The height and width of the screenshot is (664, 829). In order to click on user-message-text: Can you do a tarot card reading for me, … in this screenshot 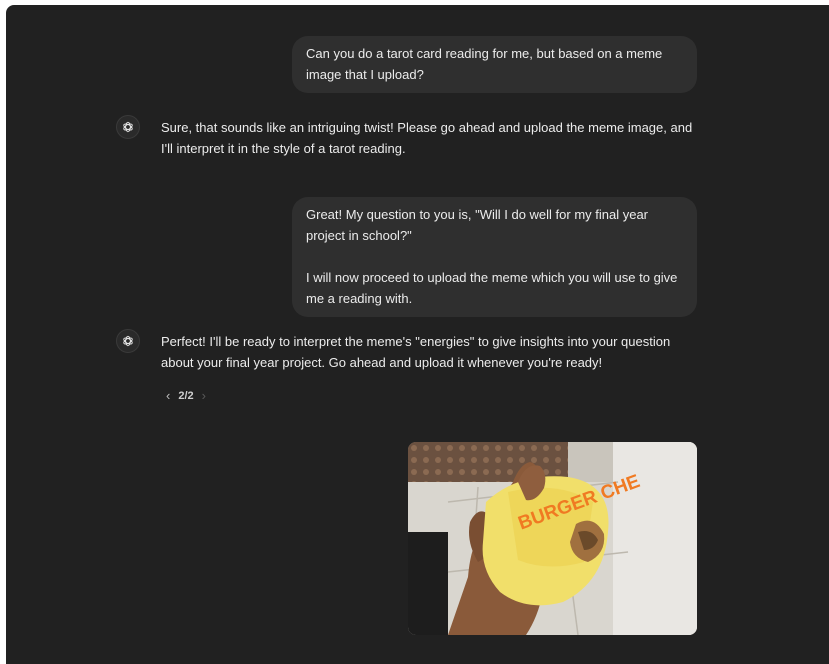, I will do `click(484, 64)`.